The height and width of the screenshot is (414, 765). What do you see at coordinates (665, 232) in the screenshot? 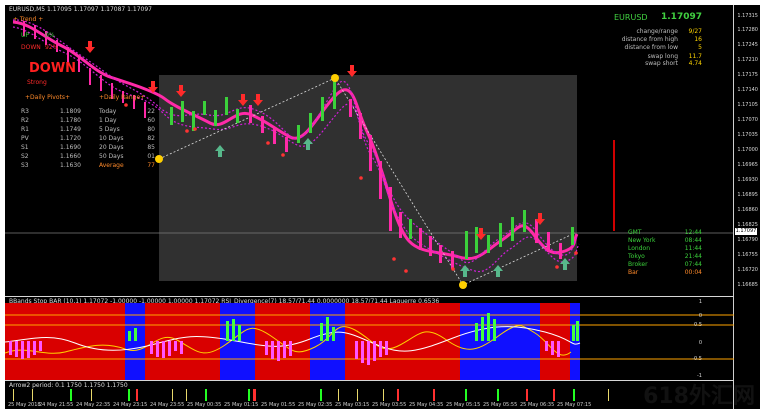
I see `session-row: GMT 12:44` at bounding box center [665, 232].